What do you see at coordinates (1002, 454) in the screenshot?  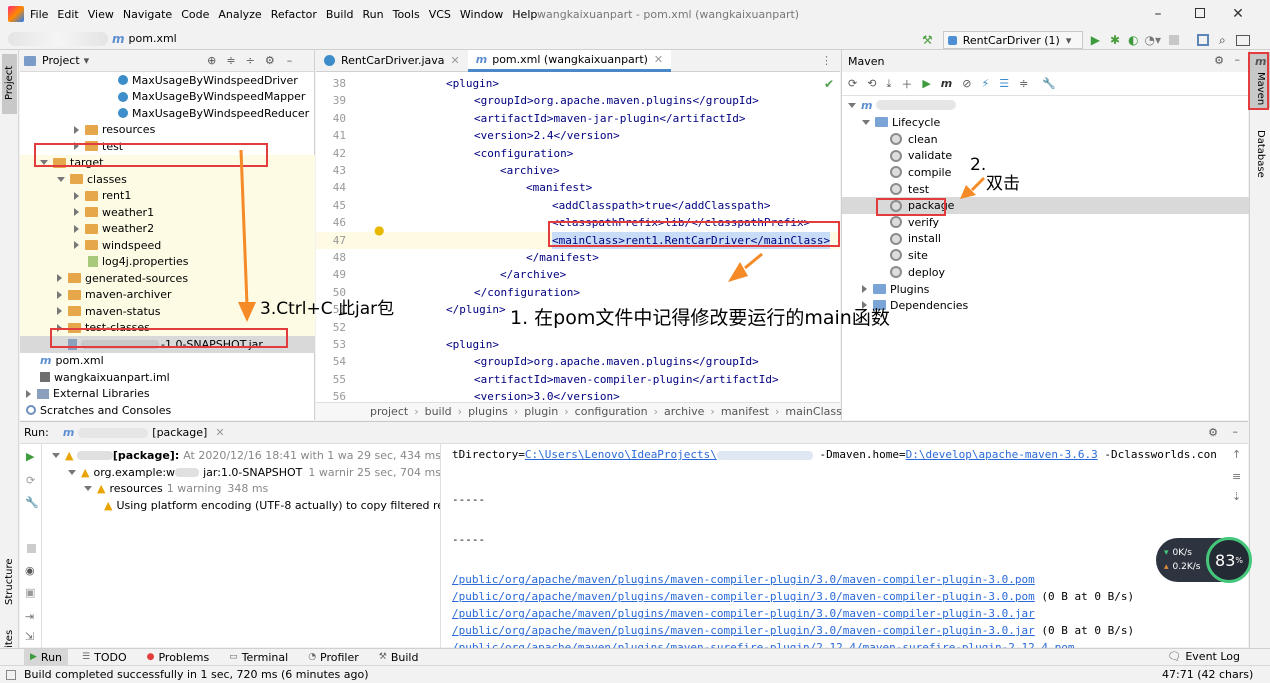 I see `console-link: D:\develop\apache-maven-3.6.3` at bounding box center [1002, 454].